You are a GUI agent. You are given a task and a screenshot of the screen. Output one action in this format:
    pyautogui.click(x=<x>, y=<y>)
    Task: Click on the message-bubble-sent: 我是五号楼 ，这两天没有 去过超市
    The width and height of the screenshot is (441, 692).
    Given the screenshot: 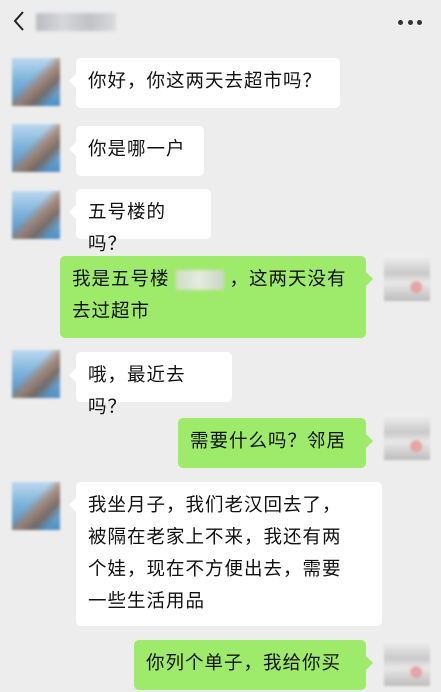 What is the action you would take?
    pyautogui.click(x=216, y=297)
    